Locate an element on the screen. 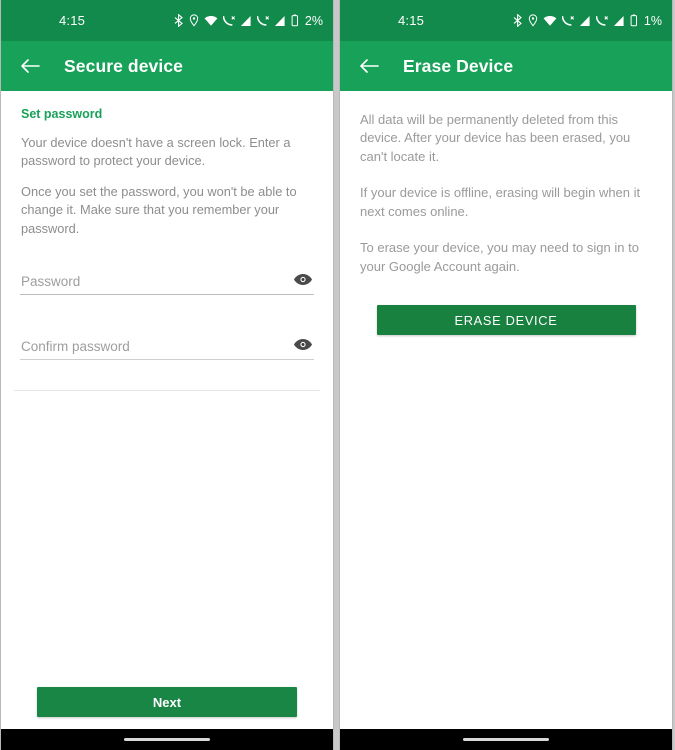 This screenshot has height=750, width=675. app-bar: Erase Device is located at coordinates (506, 66).